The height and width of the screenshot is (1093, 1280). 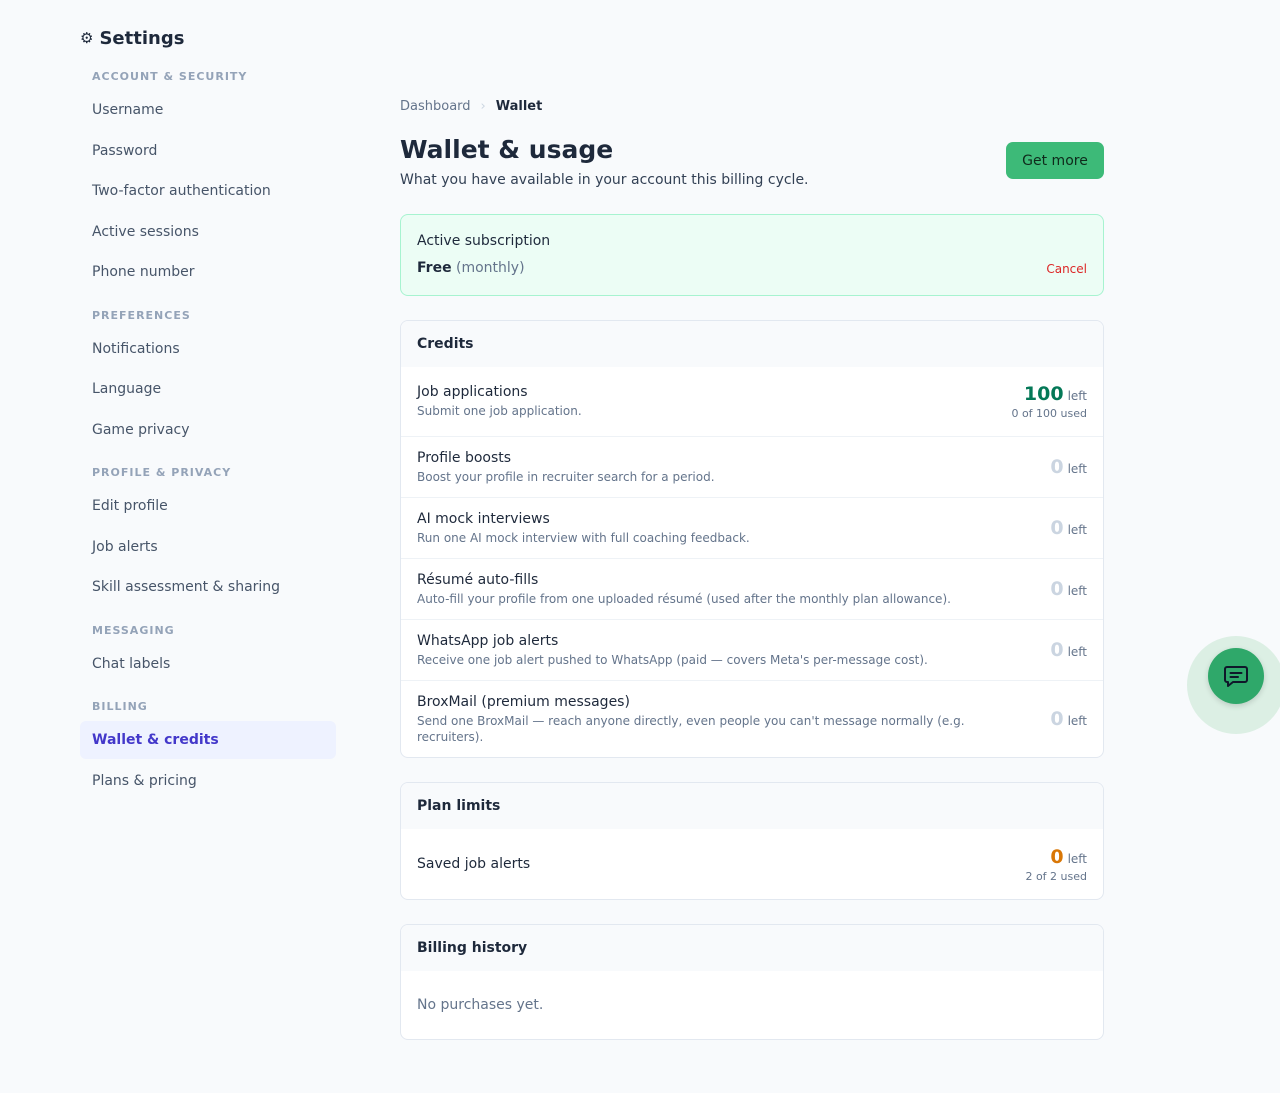 I want to click on plan-limits-title: Plan limits, so click(x=752, y=806).